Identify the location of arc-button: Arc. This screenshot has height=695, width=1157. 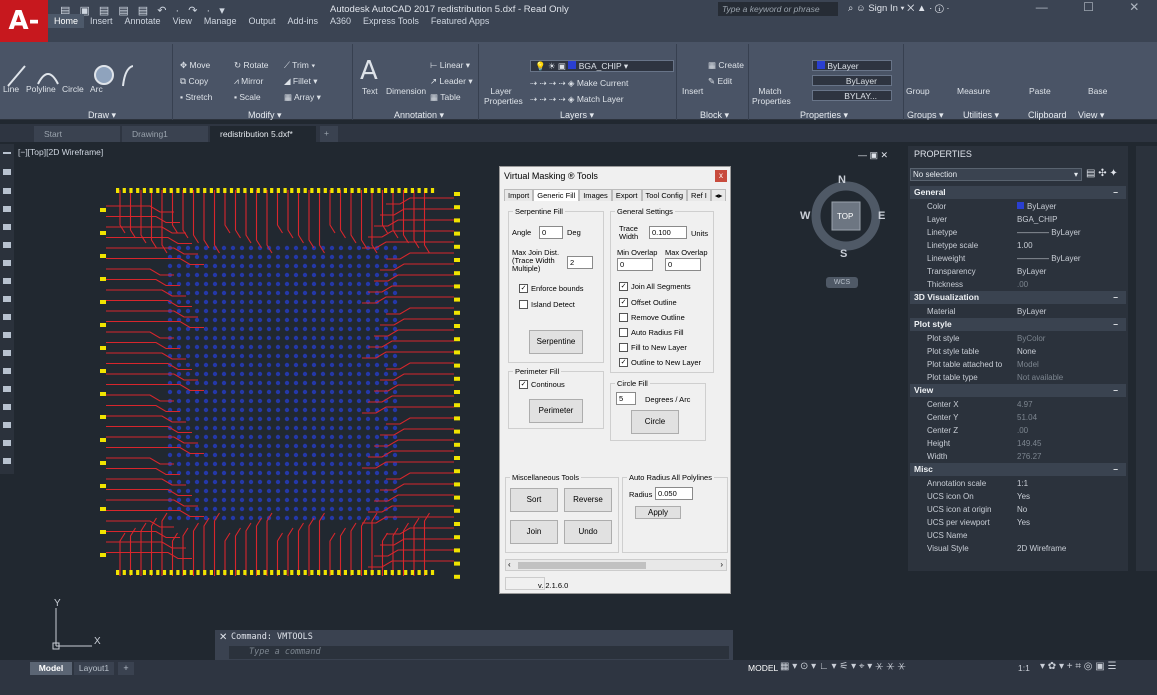
(96, 89).